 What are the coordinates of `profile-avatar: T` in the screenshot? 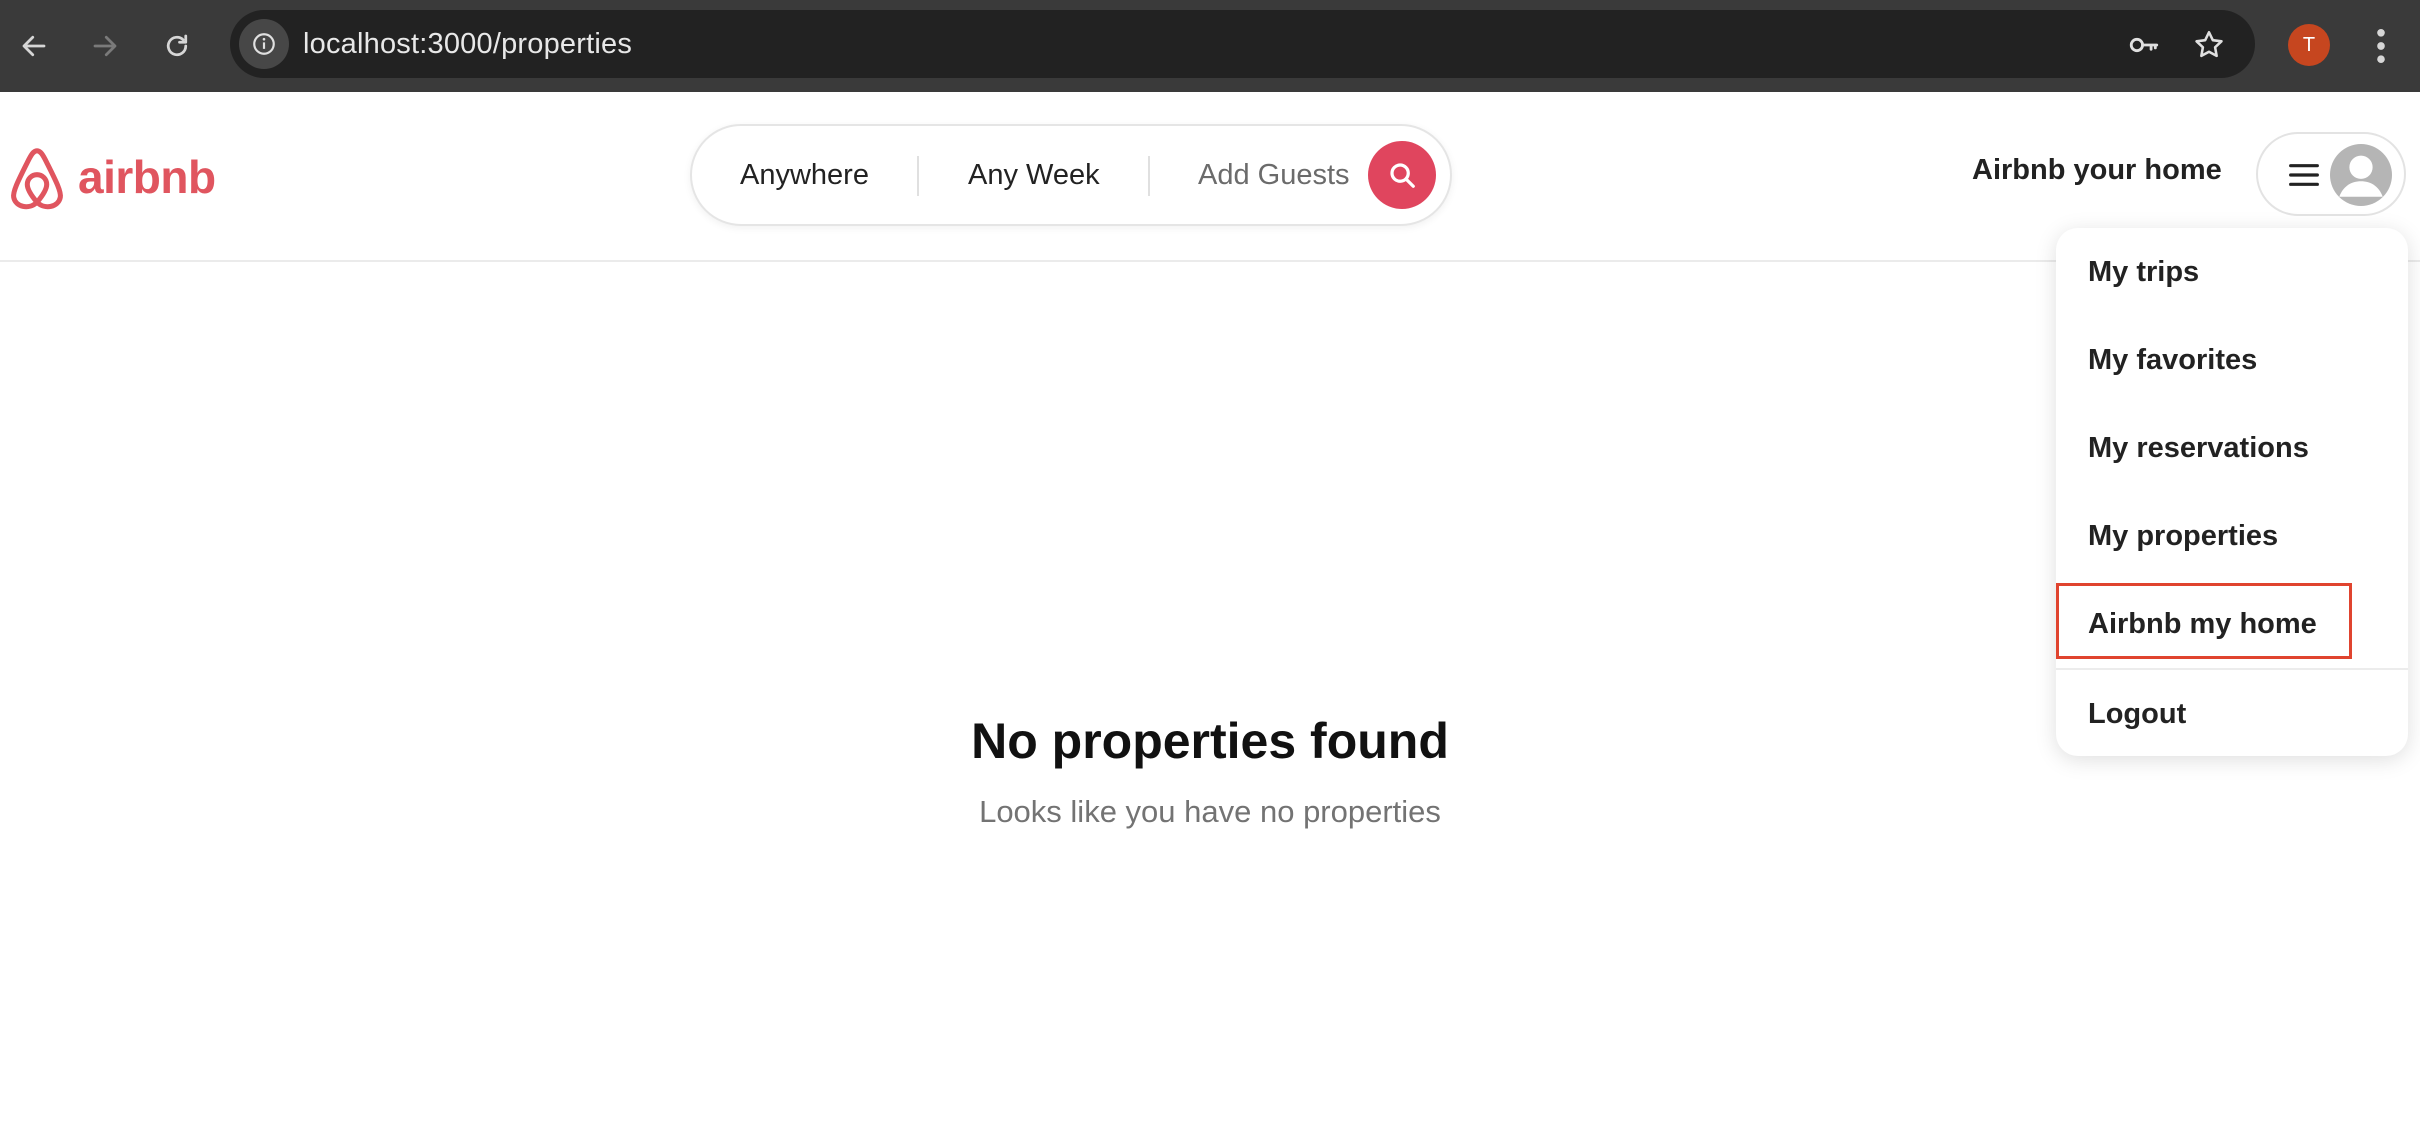 It's located at (2309, 45).